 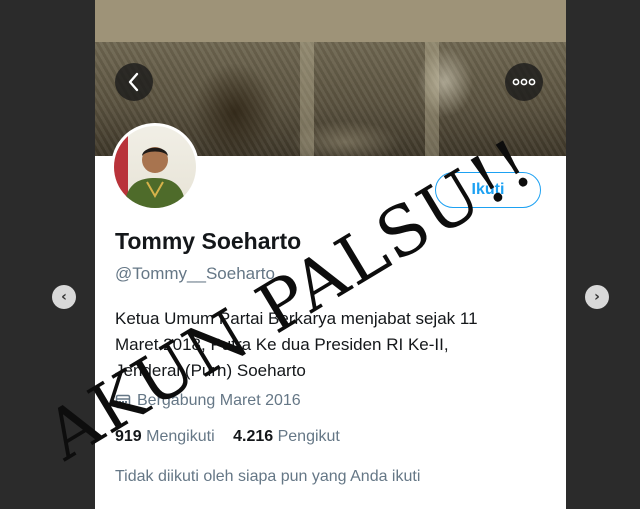 I want to click on following-stat: 919 Mengikuti, so click(x=165, y=436).